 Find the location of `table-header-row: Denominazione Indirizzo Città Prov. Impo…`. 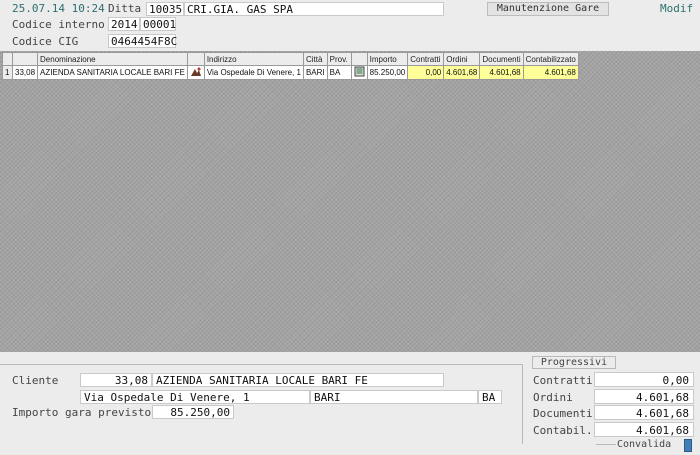

table-header-row: Denominazione Indirizzo Città Prov. Impo… is located at coordinates (290, 59).